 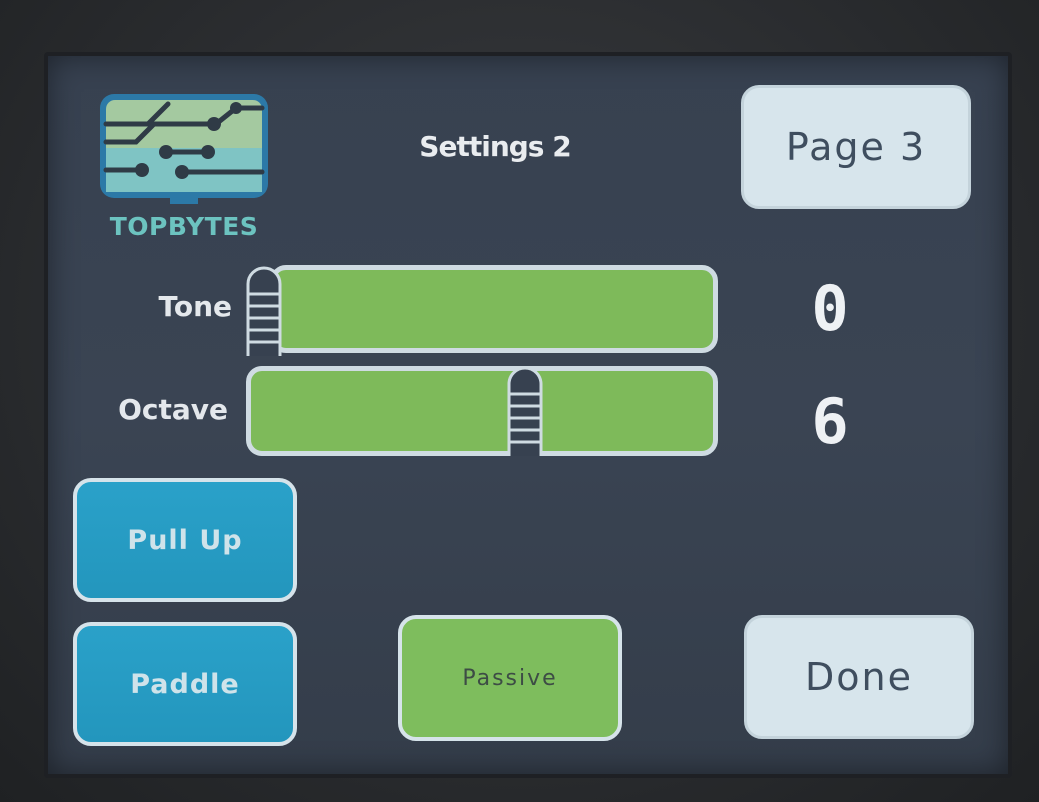 I want to click on logo-text: TOPBYTES, so click(x=184, y=226).